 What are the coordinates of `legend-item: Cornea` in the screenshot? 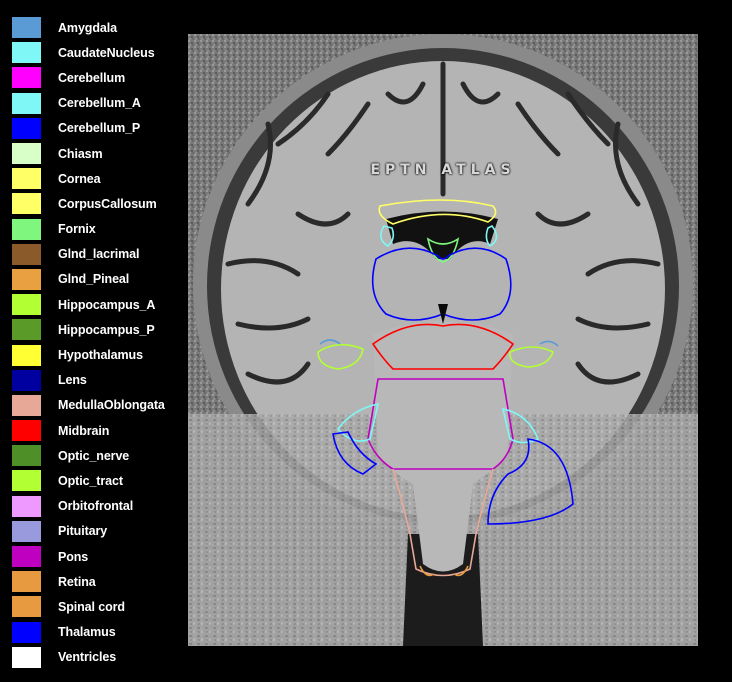 It's located at (97, 178).